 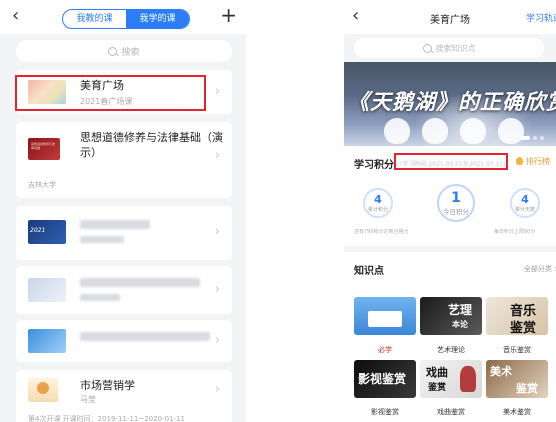 I want to click on score-label: 学习积分, so click(x=374, y=165).